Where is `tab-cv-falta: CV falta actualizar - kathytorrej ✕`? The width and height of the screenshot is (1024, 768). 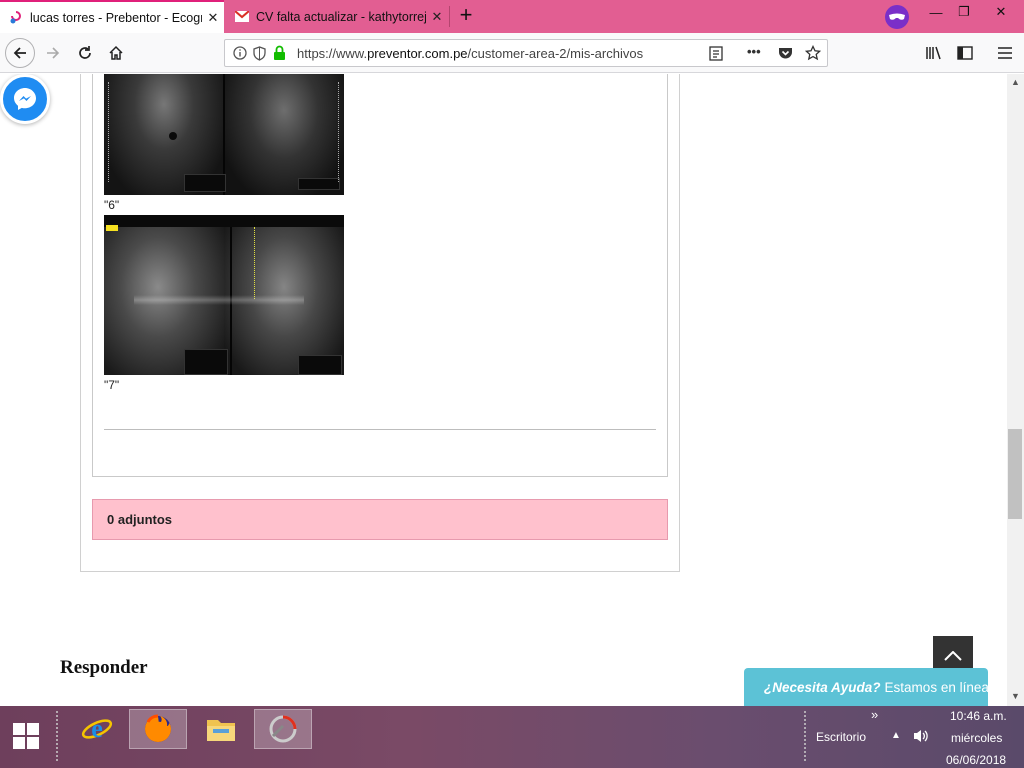
tab-cv-falta: CV falta actualizar - kathytorrej ✕ is located at coordinates (337, 16).